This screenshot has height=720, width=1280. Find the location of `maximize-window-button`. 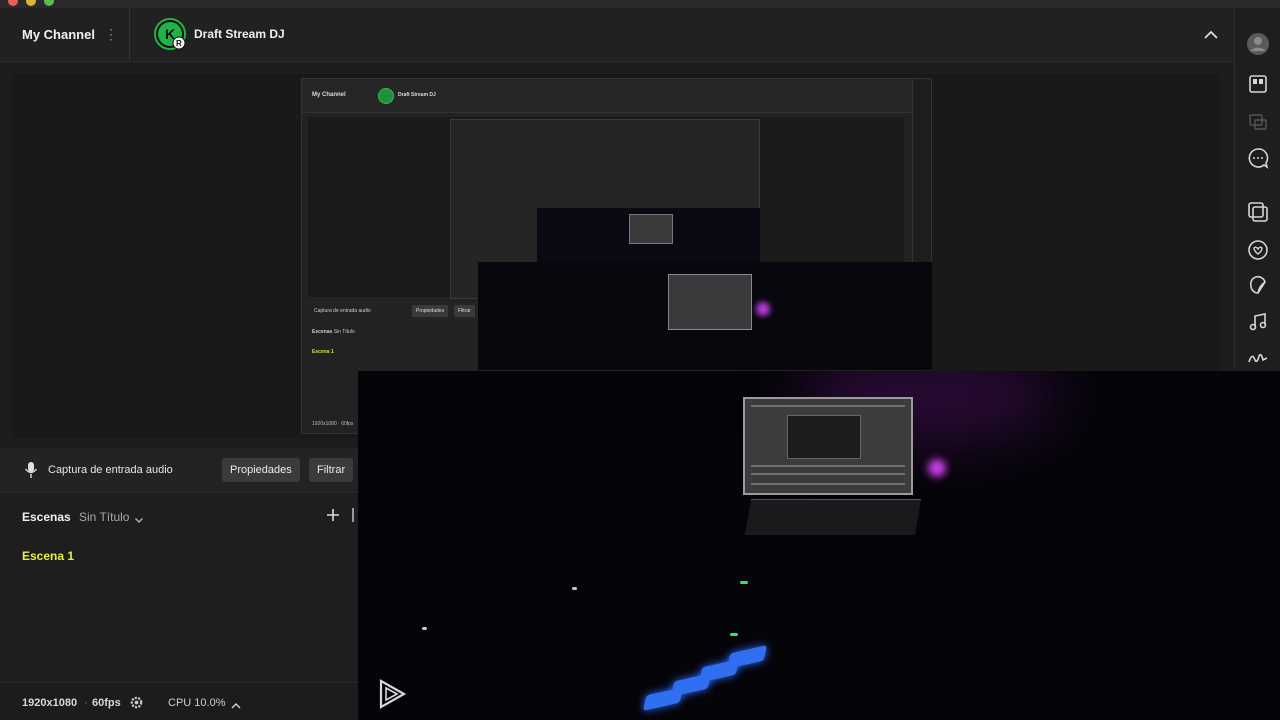

maximize-window-button is located at coordinates (49, 3).